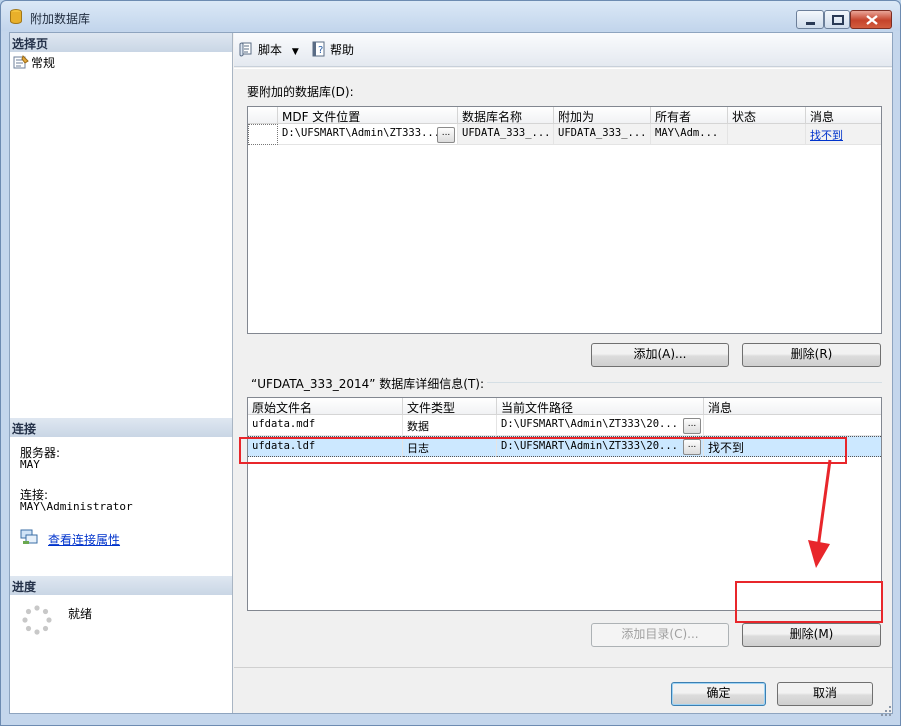  What do you see at coordinates (84, 539) in the screenshot?
I see `view-connection-properties-link: 查看连接属性` at bounding box center [84, 539].